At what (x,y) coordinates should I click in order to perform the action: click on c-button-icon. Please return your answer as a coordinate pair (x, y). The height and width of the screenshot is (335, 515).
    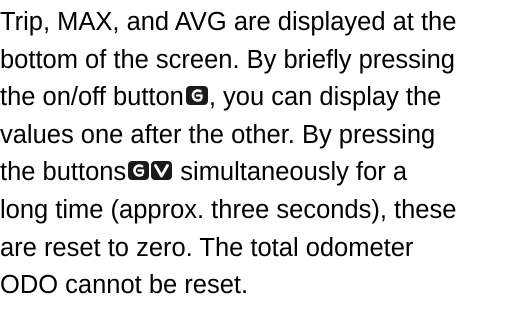
    Looking at the image, I should click on (196, 96).